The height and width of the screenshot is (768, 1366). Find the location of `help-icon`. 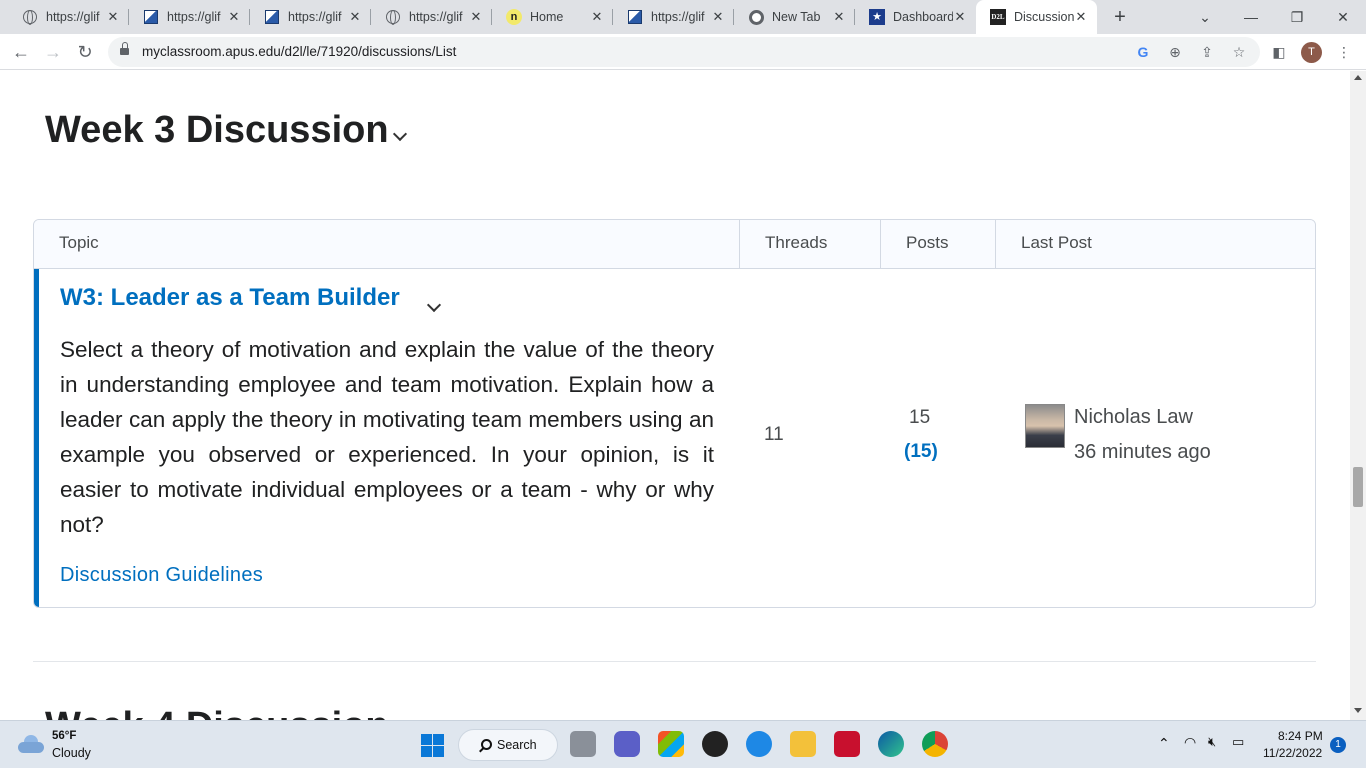

help-icon is located at coordinates (759, 744).